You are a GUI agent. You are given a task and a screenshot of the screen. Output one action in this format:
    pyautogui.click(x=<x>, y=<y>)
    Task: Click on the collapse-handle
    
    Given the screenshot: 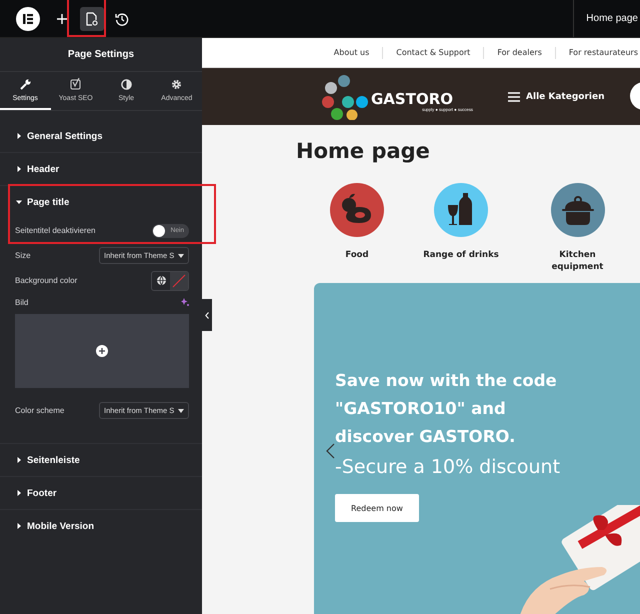 What is the action you would take?
    pyautogui.click(x=207, y=315)
    